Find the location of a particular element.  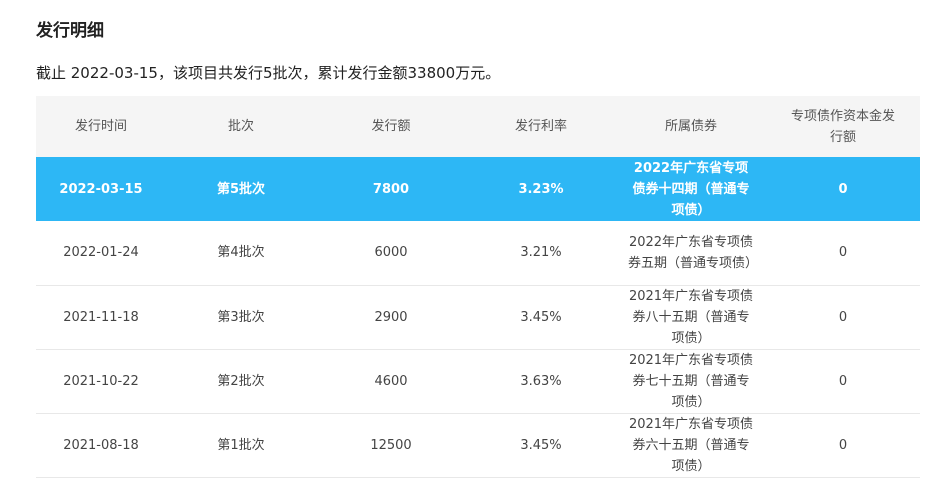

issuance-summary: 截止 2022-03-15，该项目共发行5批次，累计发行金额33800万元。 is located at coordinates (268, 73).